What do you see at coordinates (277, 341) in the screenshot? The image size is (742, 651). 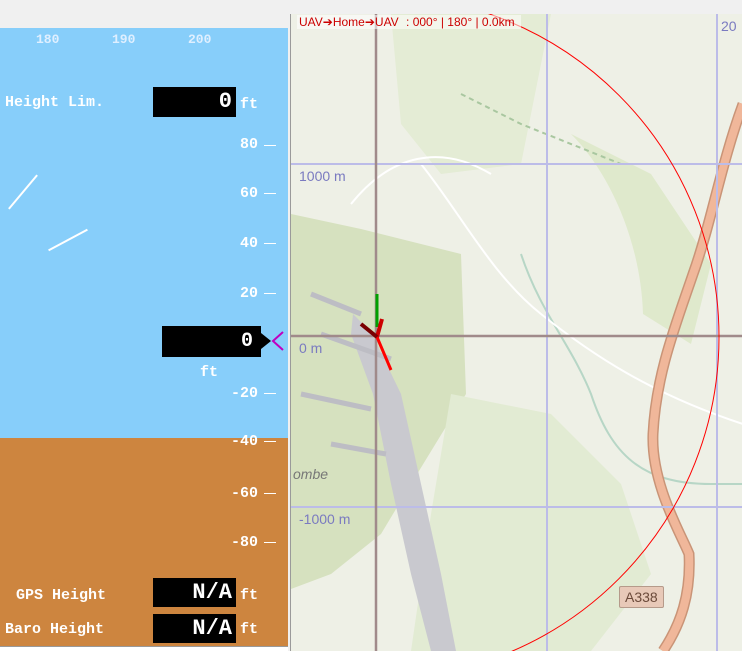 I see `target-altitude-bracket-icon` at bounding box center [277, 341].